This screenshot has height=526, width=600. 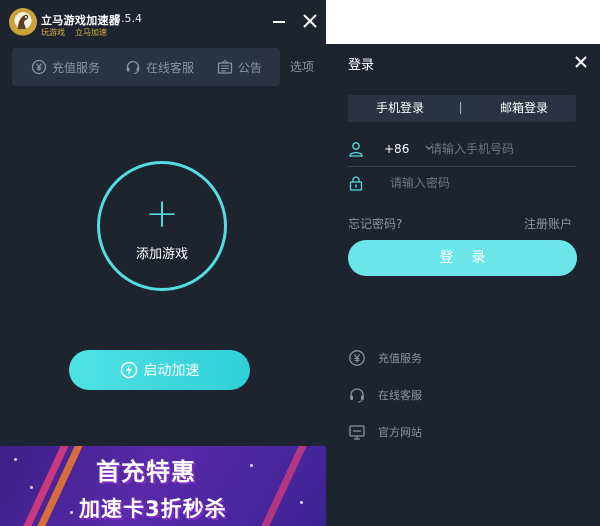 I want to click on link-label: 在线客服, so click(x=400, y=395).